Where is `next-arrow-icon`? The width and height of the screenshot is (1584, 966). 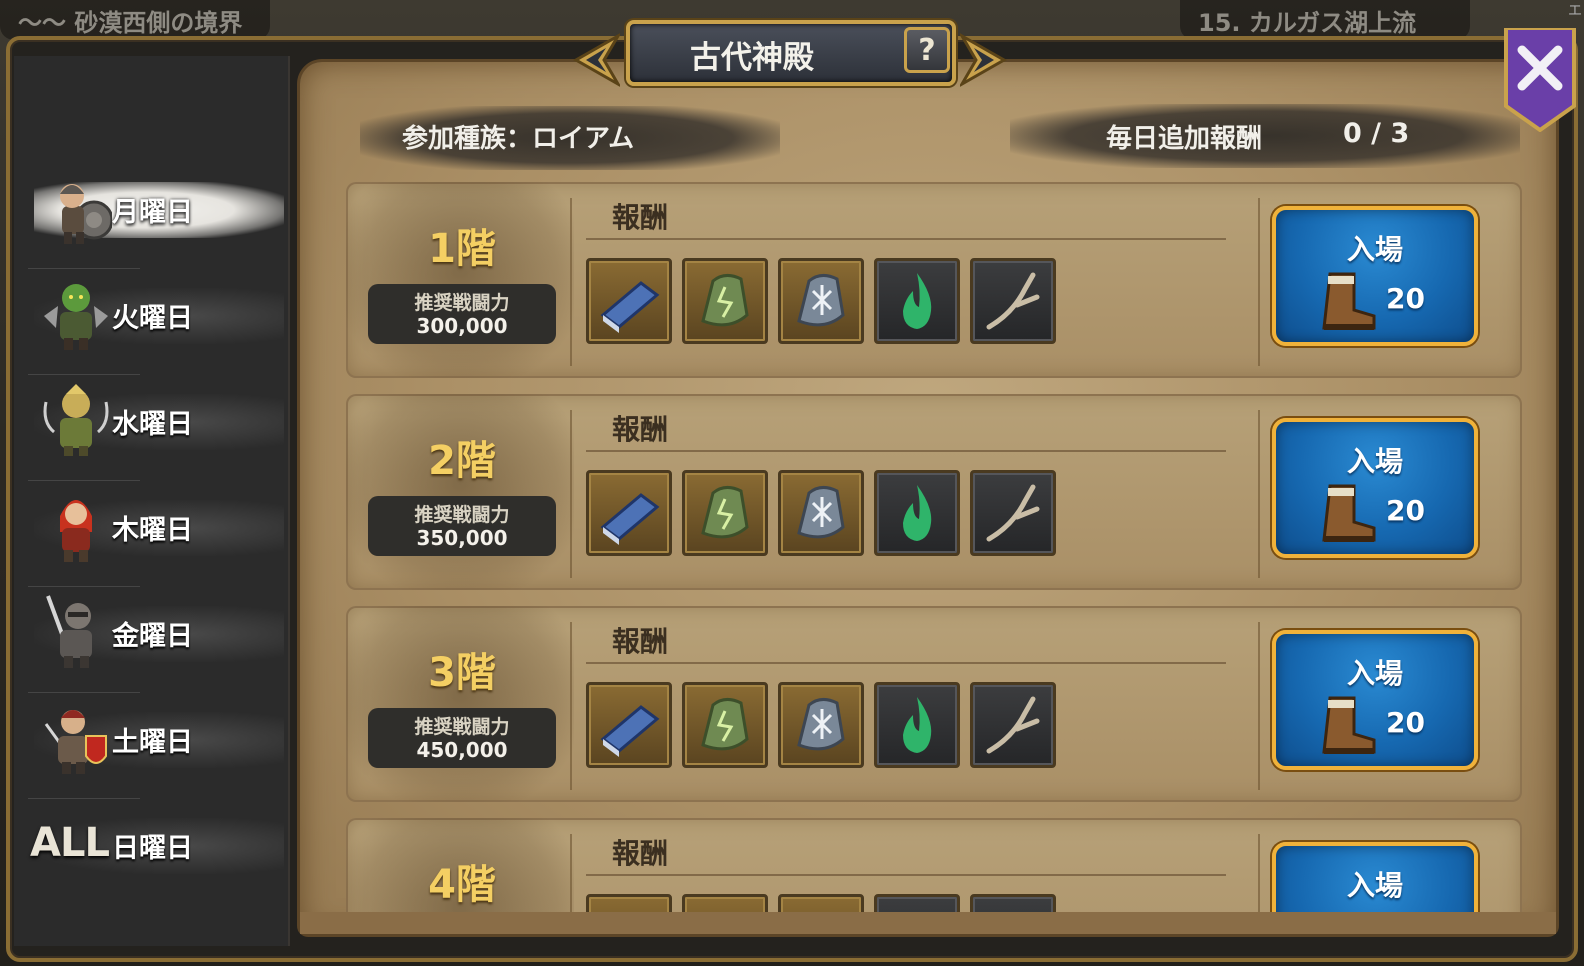 next-arrow-icon is located at coordinates (992, 60).